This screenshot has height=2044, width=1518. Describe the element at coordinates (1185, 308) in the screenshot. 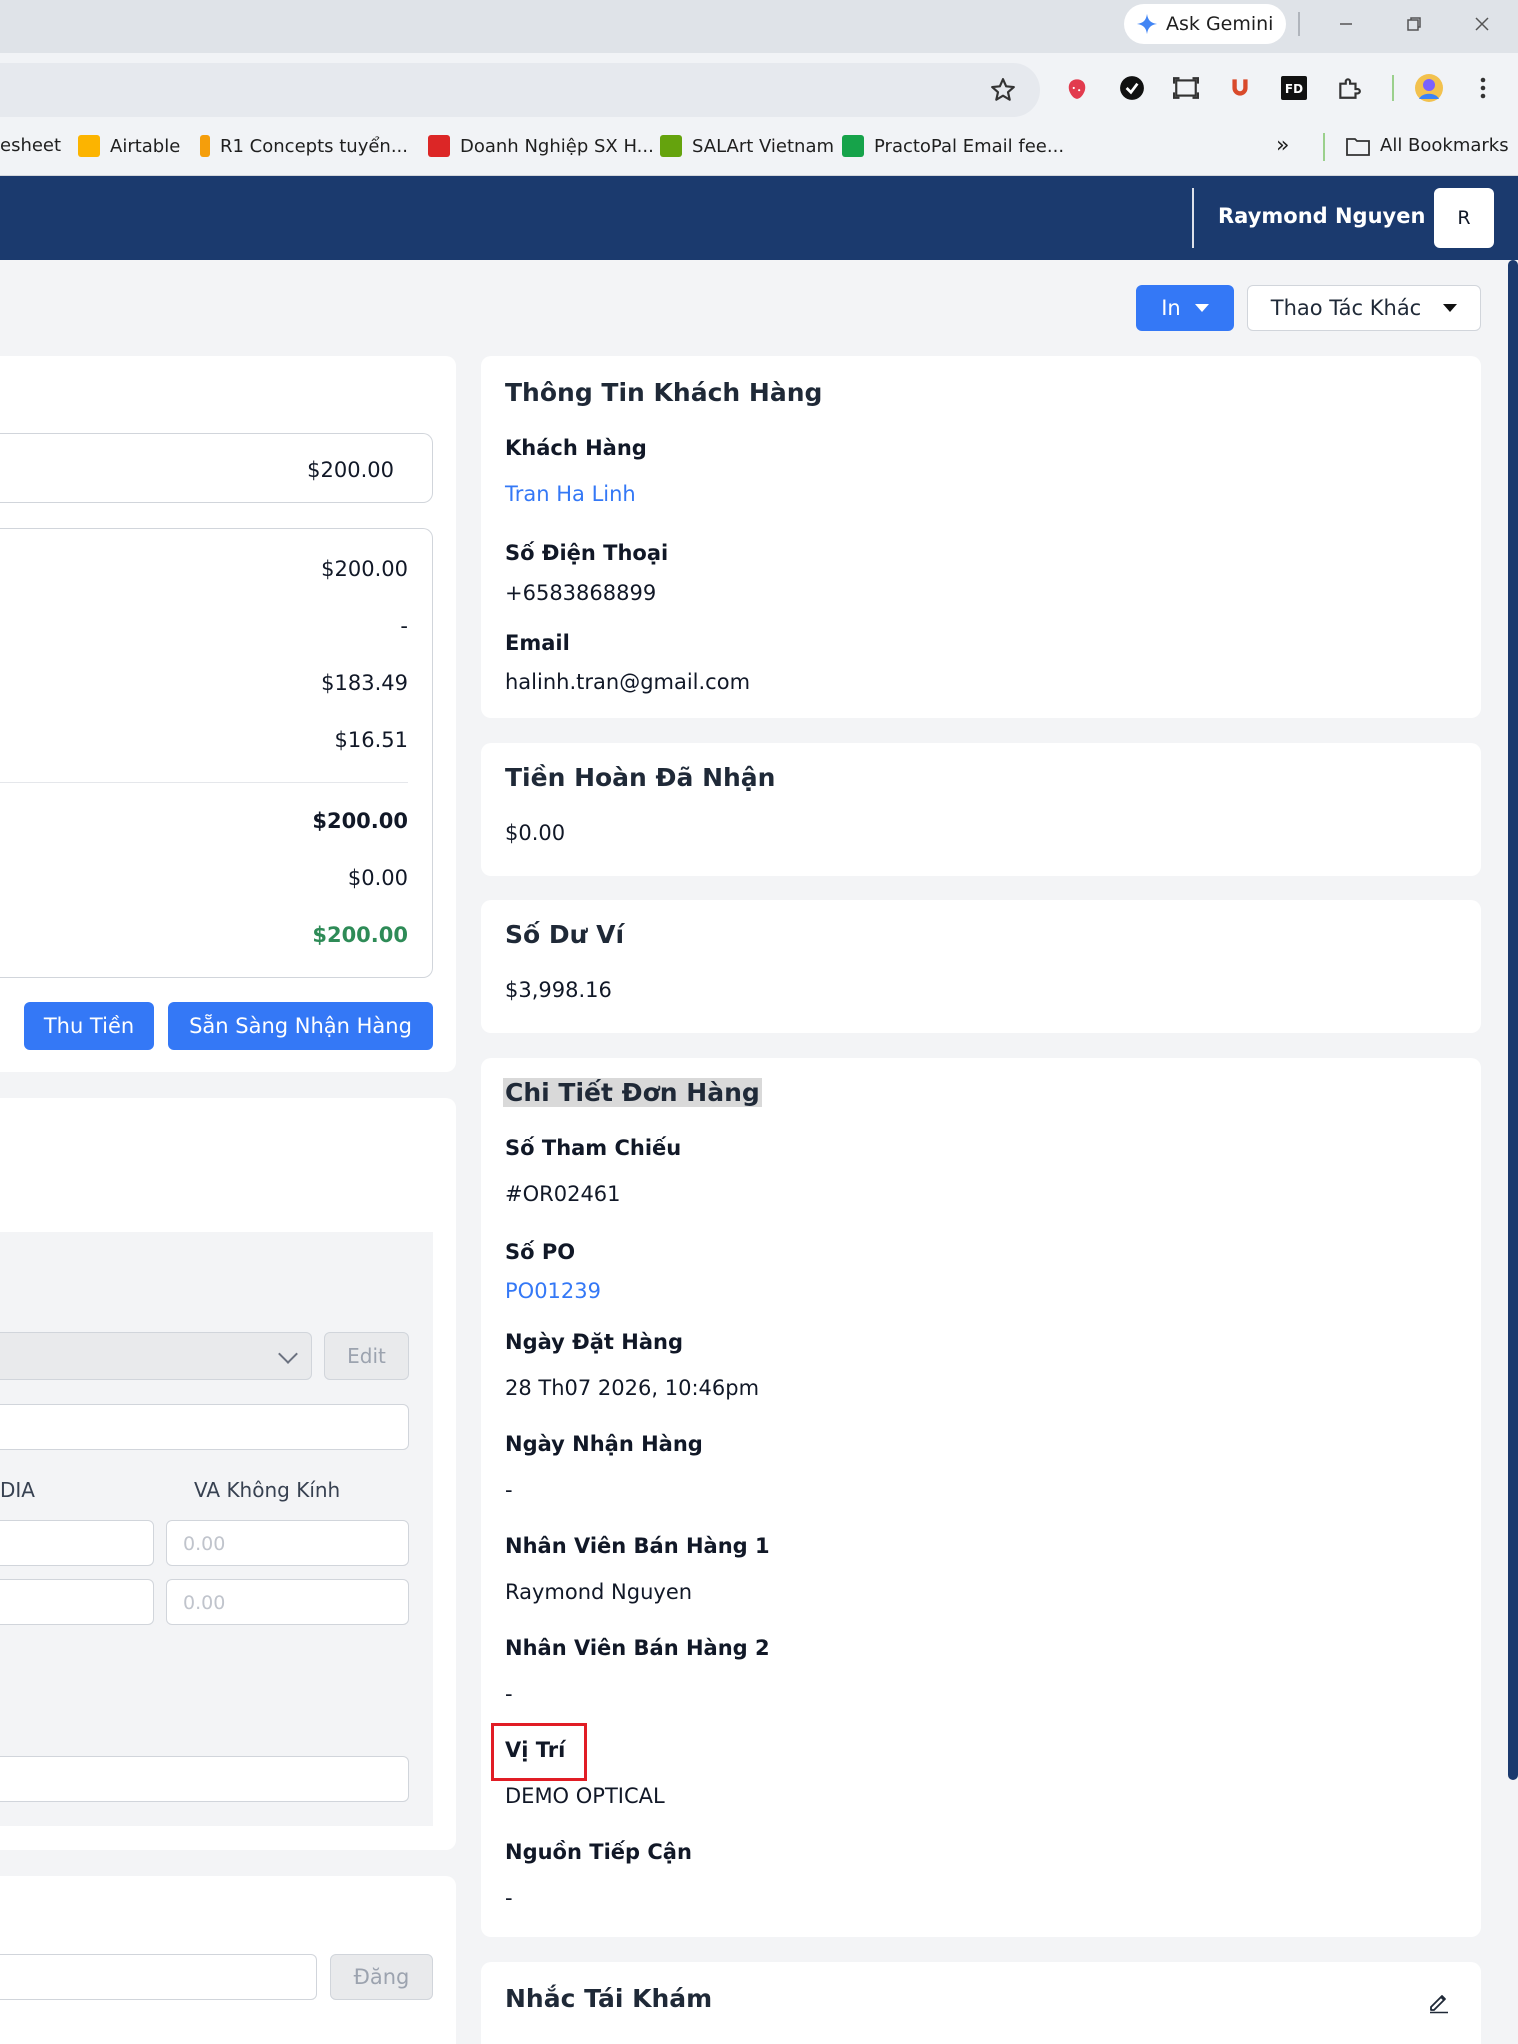

I see `print-button: In` at that location.